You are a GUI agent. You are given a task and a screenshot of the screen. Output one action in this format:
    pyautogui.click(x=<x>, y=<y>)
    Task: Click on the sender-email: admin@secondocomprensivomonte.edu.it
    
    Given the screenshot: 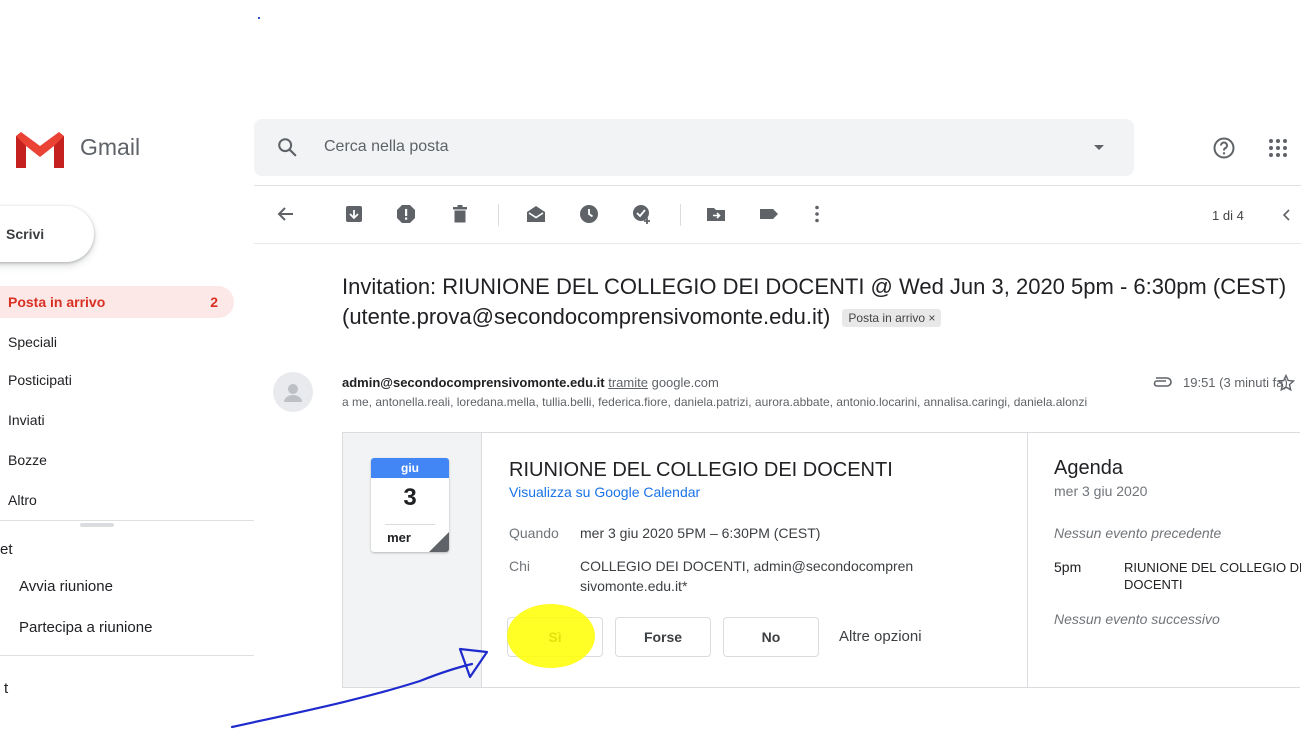 What is the action you would take?
    pyautogui.click(x=473, y=382)
    